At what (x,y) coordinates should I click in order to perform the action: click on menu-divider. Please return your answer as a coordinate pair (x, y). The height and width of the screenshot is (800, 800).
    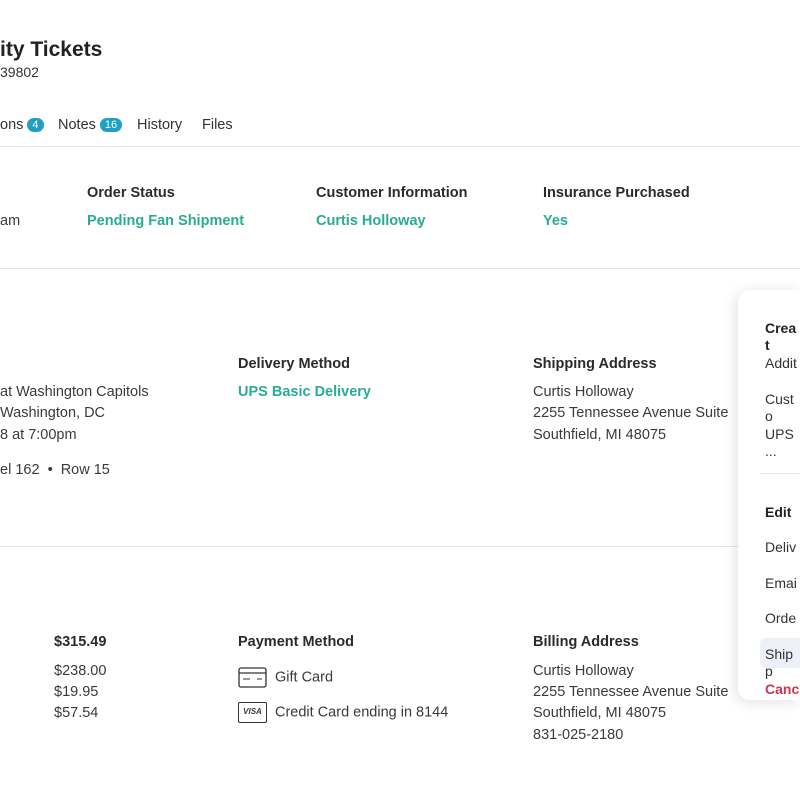
    Looking at the image, I should click on (780, 473).